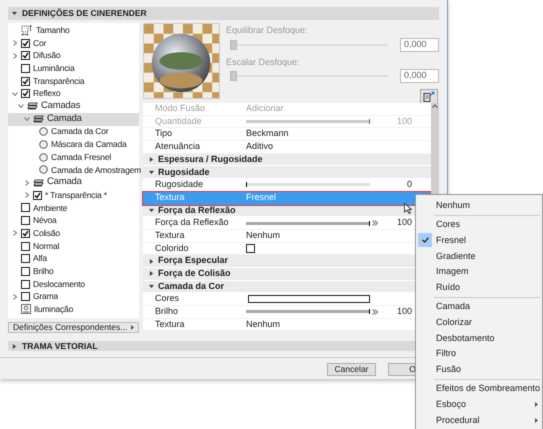 Image resolution: width=543 pixels, height=429 pixels. I want to click on section-title: DEFINIÇÕES DE CINERENDER, so click(84, 13).